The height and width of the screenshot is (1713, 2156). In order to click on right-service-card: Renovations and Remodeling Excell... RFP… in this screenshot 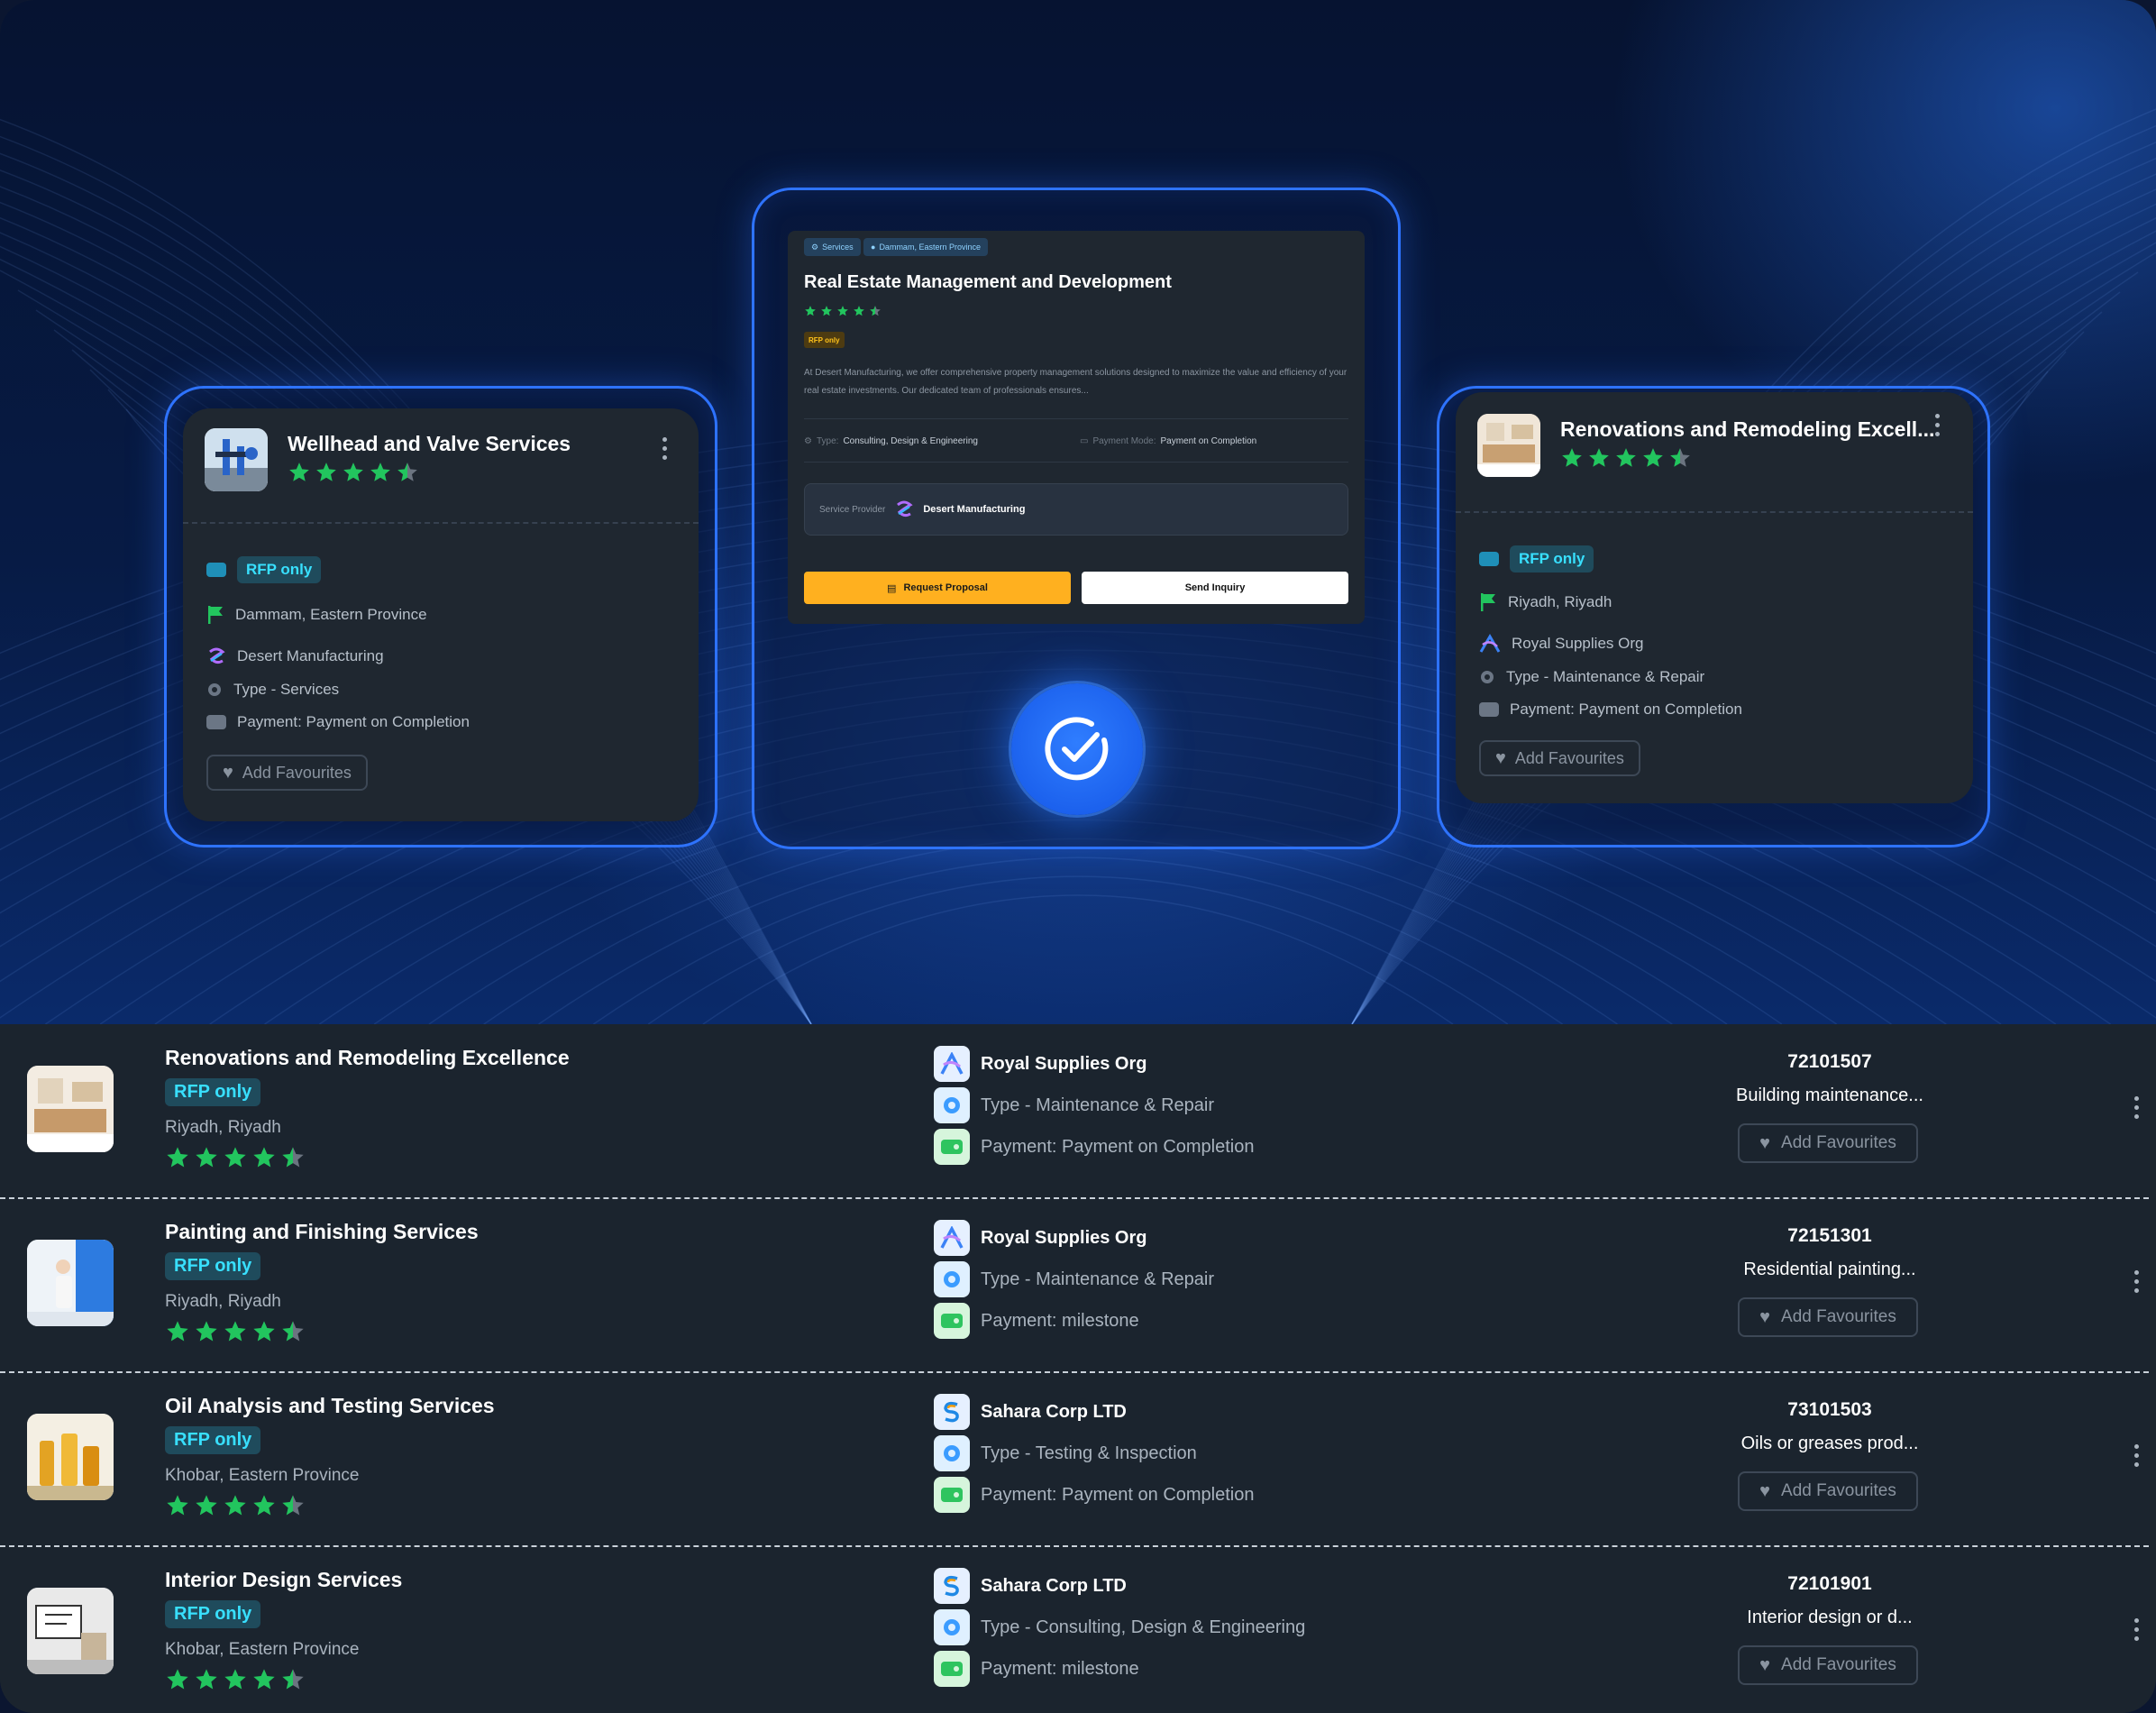, I will do `click(1714, 597)`.